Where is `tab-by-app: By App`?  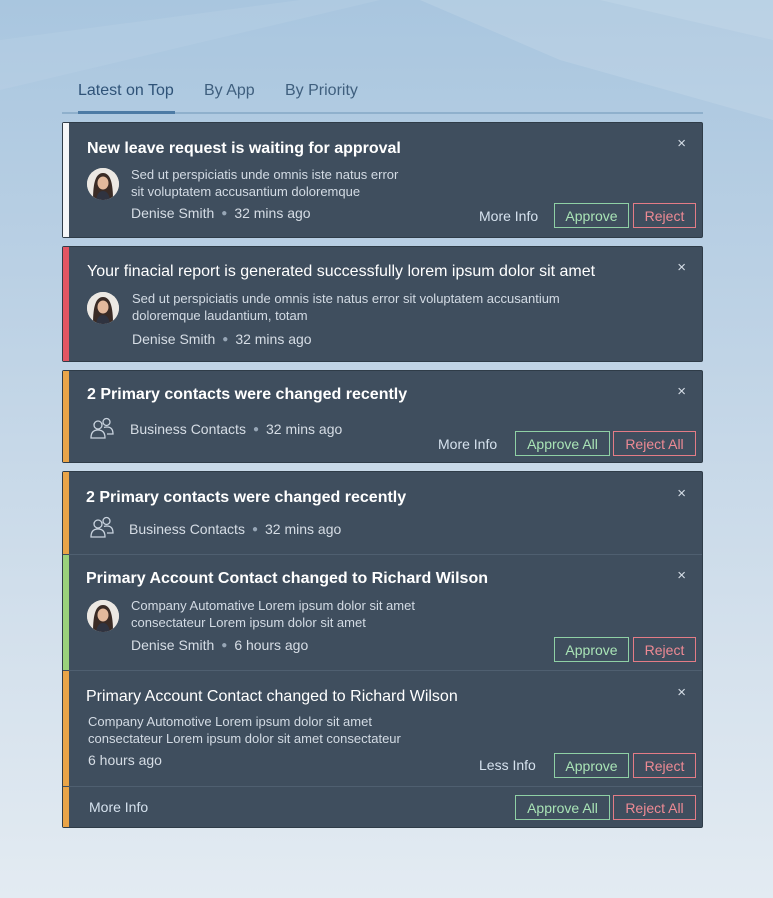
tab-by-app: By App is located at coordinates (229, 91).